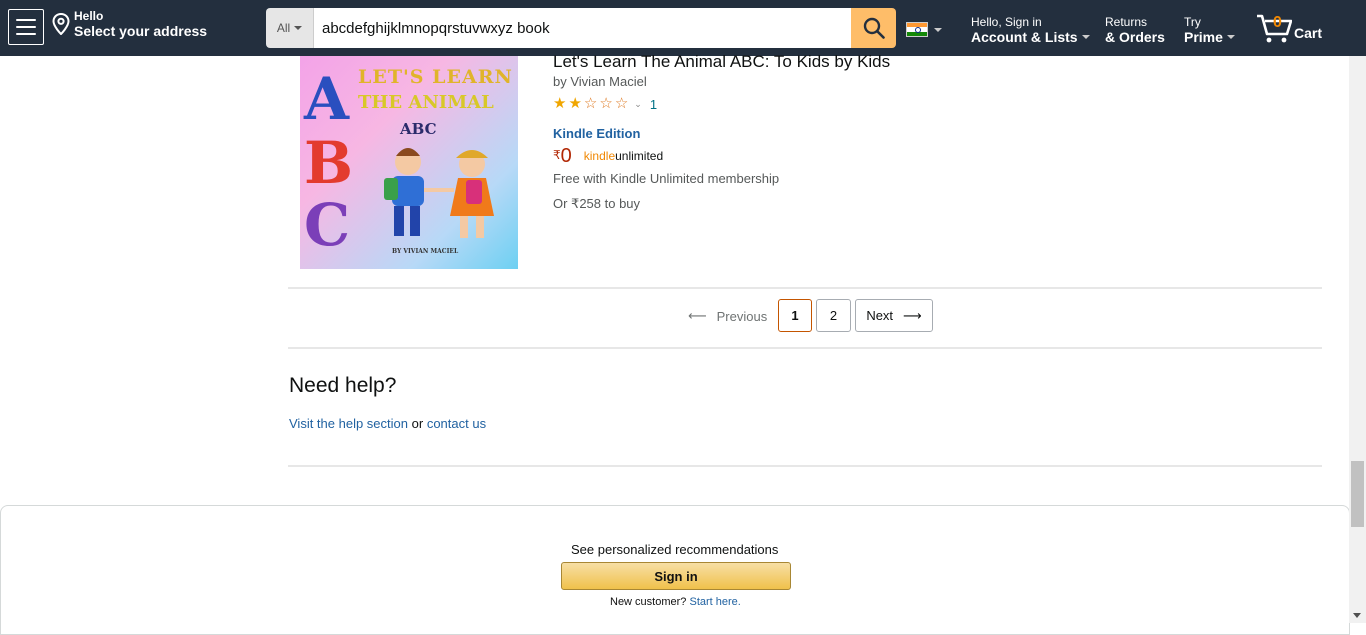 Image resolution: width=1366 pixels, height=635 pixels. What do you see at coordinates (327, 225) in the screenshot?
I see `cover-letter-c: C` at bounding box center [327, 225].